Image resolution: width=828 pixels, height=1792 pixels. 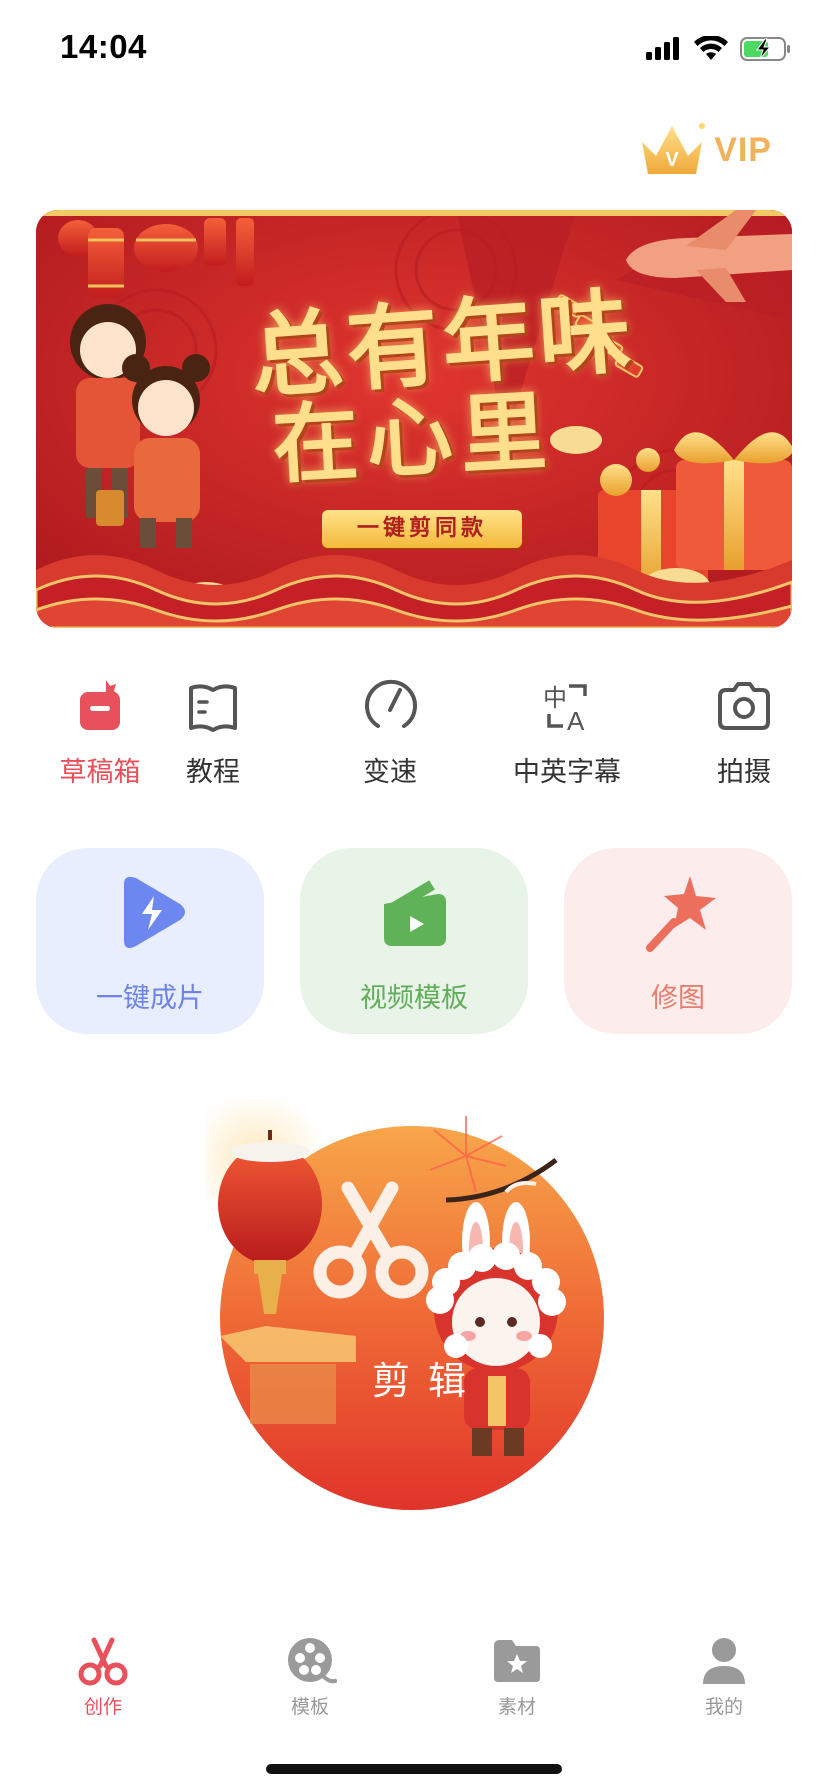 What do you see at coordinates (567, 772) in the screenshot?
I see `tool-label: 中英字幕` at bounding box center [567, 772].